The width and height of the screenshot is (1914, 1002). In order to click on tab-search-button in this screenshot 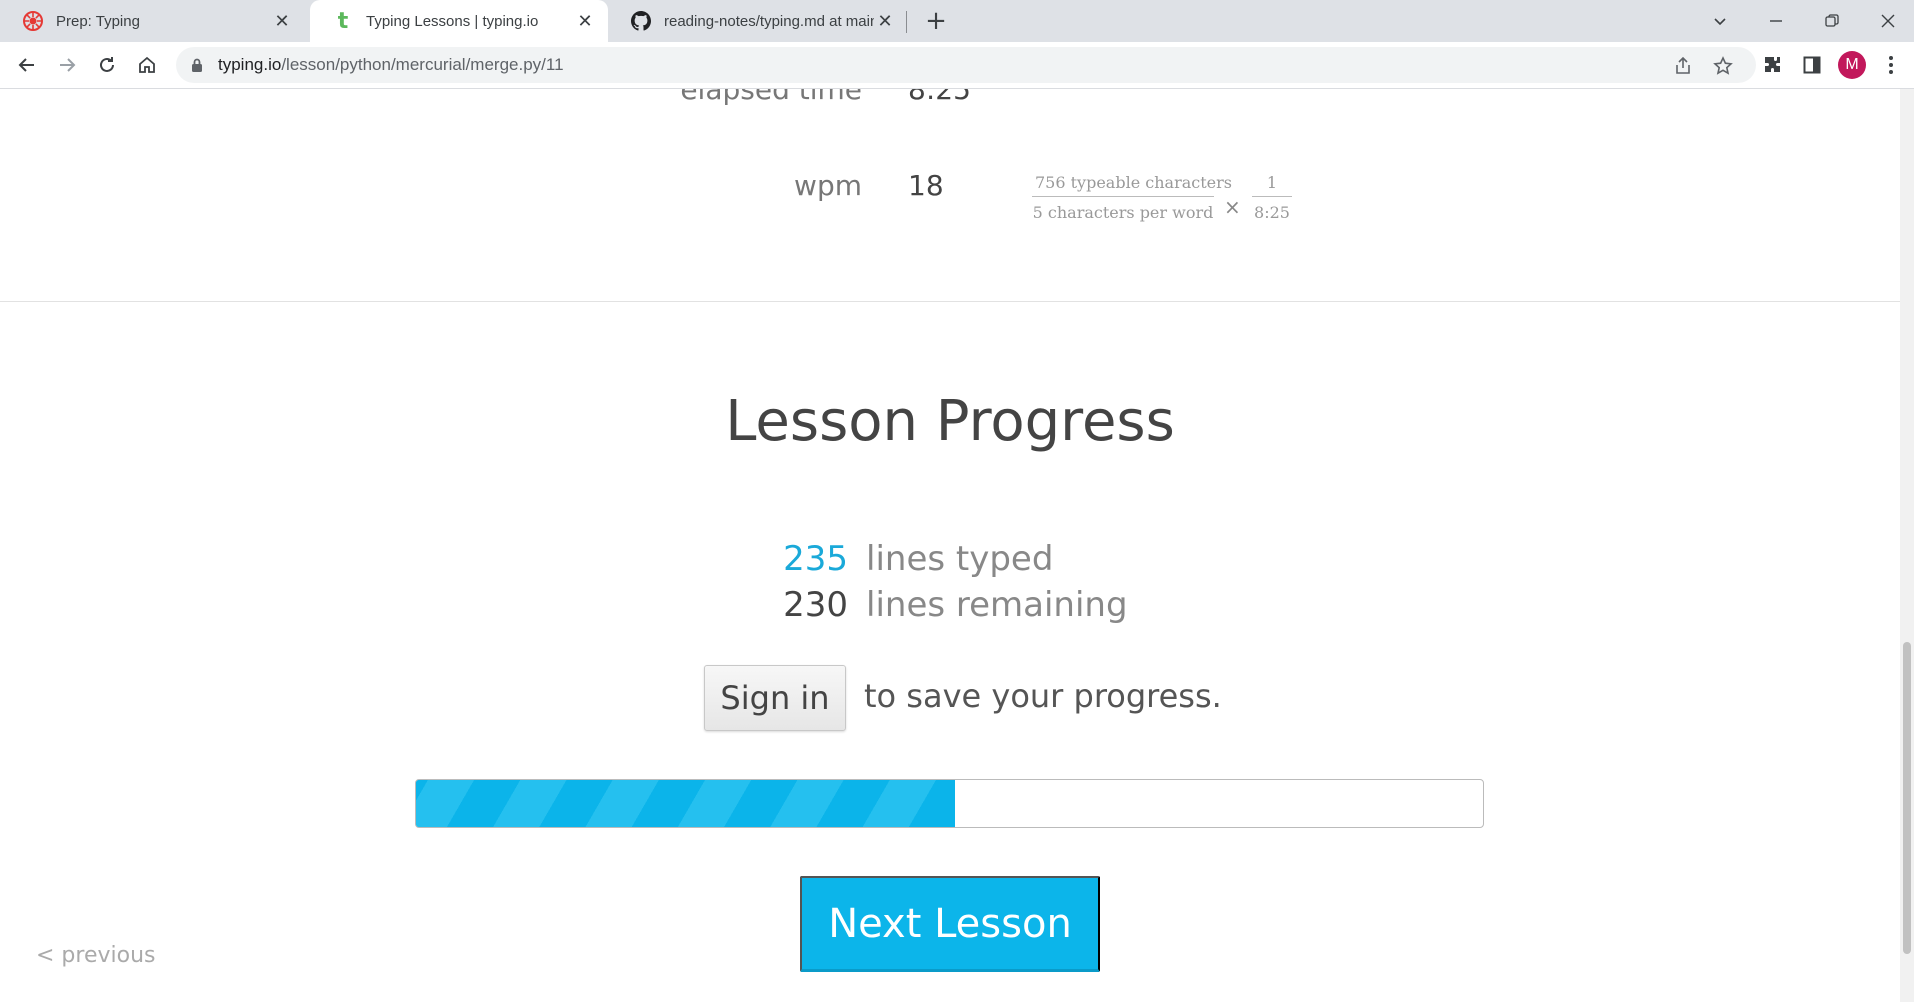, I will do `click(1720, 21)`.